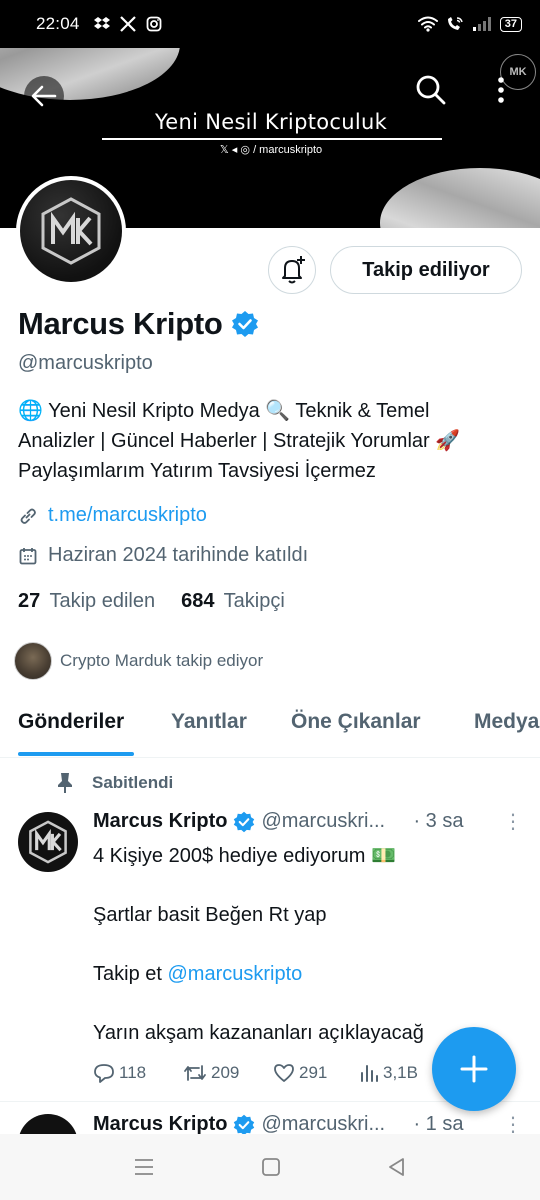 Image resolution: width=540 pixels, height=1200 pixels. I want to click on tweet-timestamp: · 1 sa, so click(438, 1124).